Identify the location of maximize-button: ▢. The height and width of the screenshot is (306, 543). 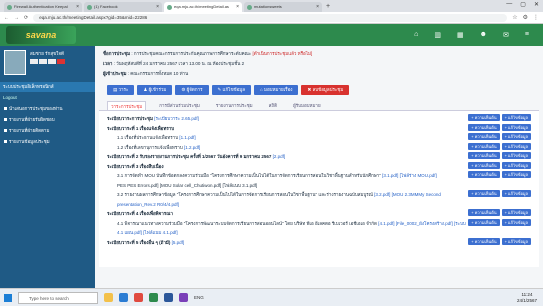
(523, 4).